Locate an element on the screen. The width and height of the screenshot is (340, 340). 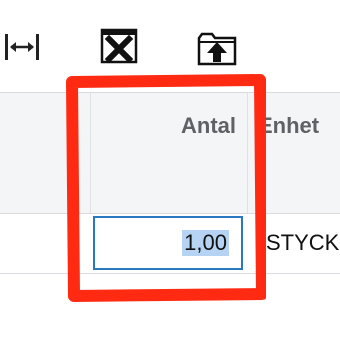
excel-export-icon is located at coordinates (119, 46).